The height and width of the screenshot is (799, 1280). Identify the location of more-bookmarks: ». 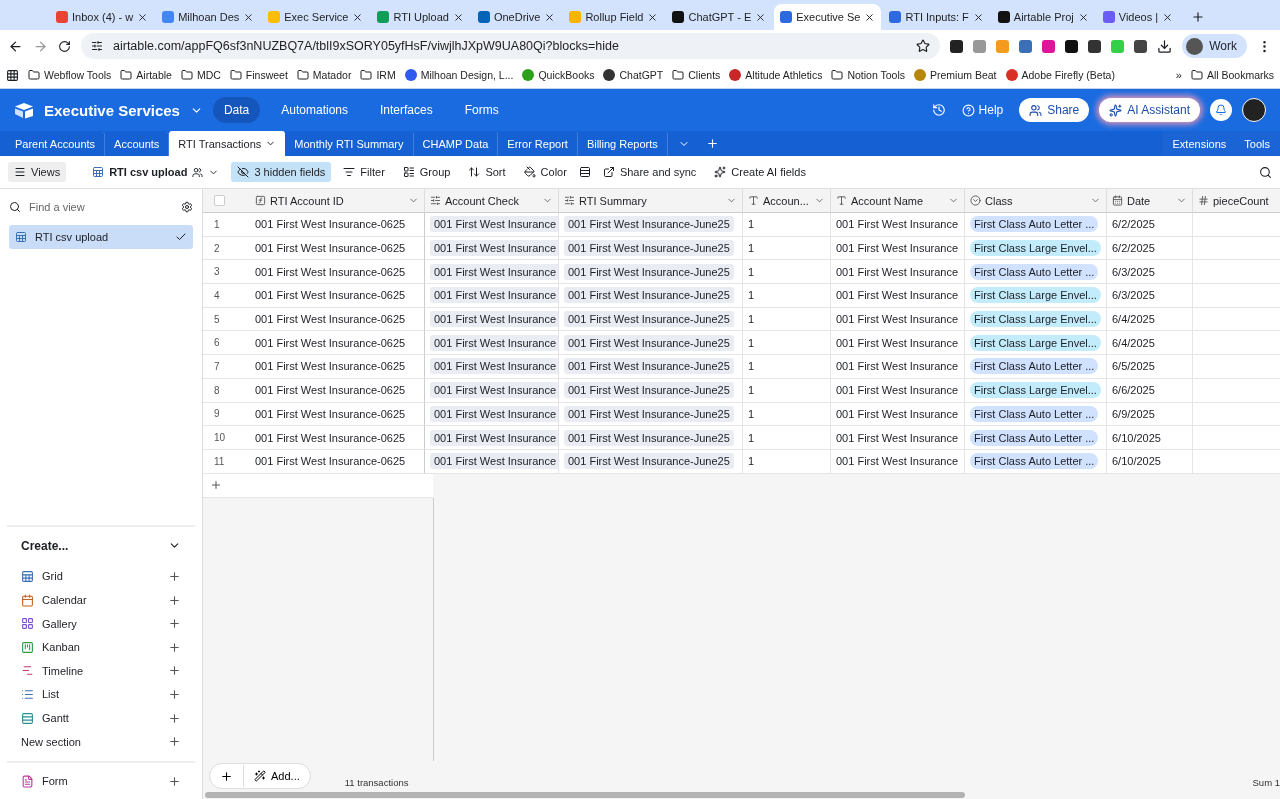
(1178, 75).